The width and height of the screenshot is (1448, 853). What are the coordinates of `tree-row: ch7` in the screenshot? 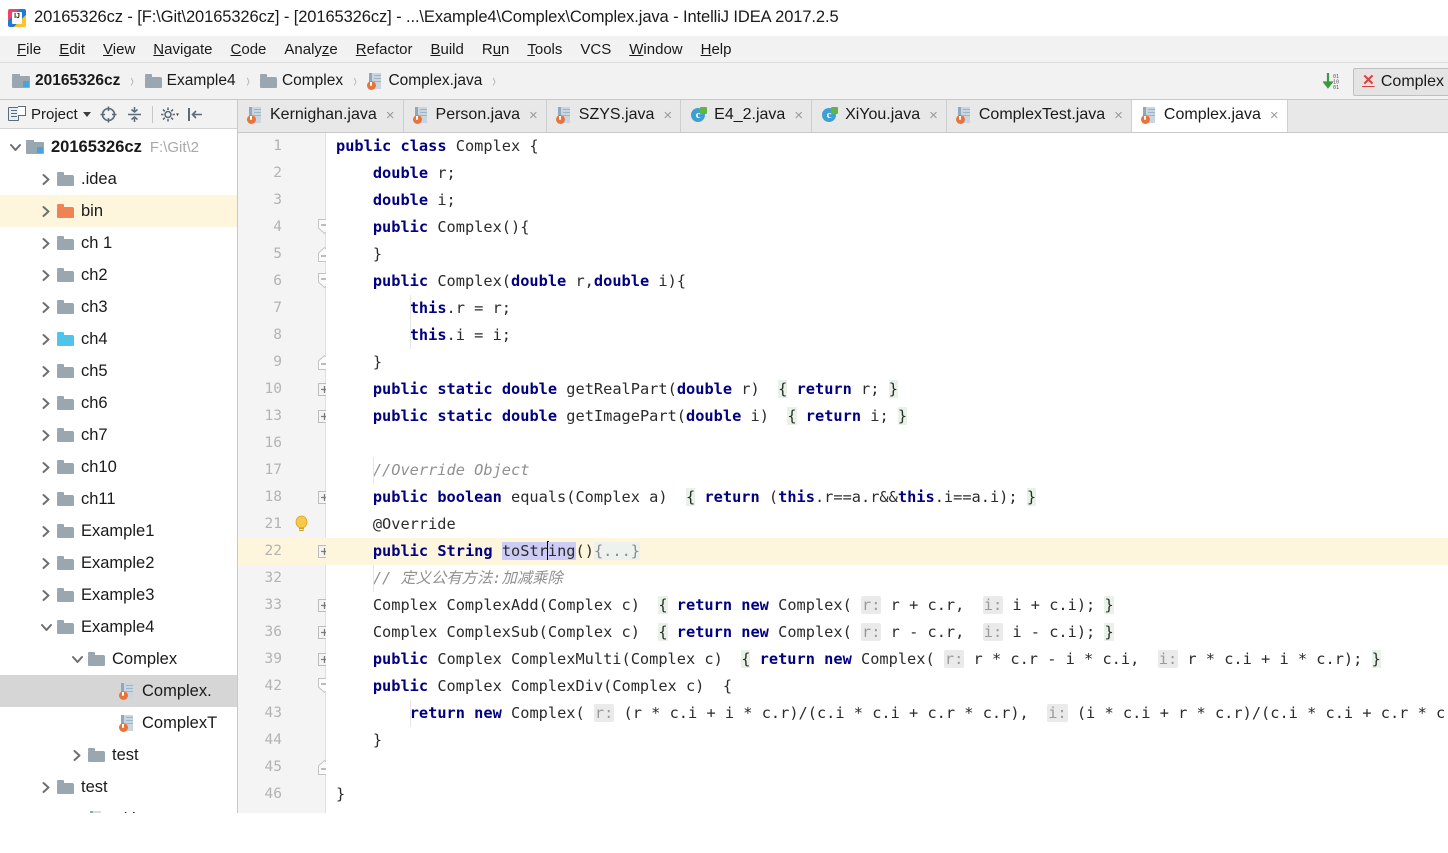 It's located at (118, 435).